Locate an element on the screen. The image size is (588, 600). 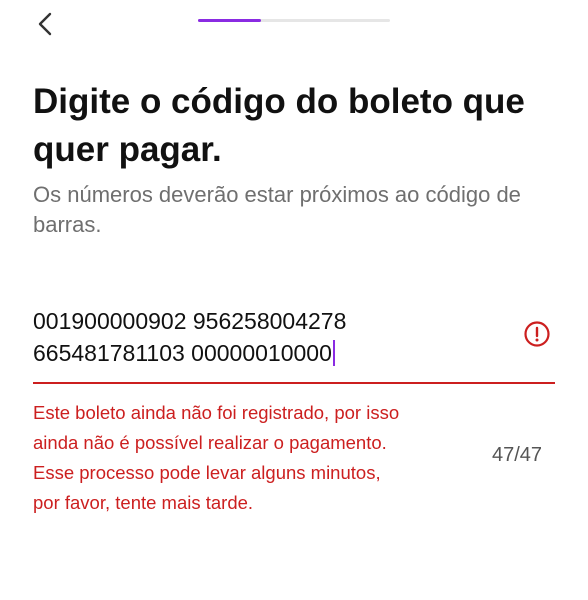
text-caret is located at coordinates (333, 353).